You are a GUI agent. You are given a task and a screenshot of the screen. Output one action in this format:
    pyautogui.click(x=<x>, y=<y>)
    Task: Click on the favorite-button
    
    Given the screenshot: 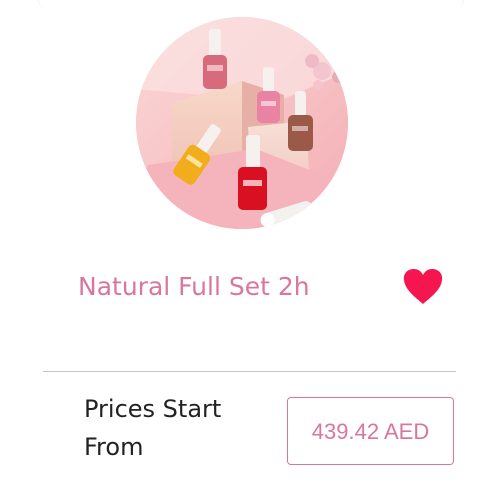 What is the action you would take?
    pyautogui.click(x=423, y=287)
    